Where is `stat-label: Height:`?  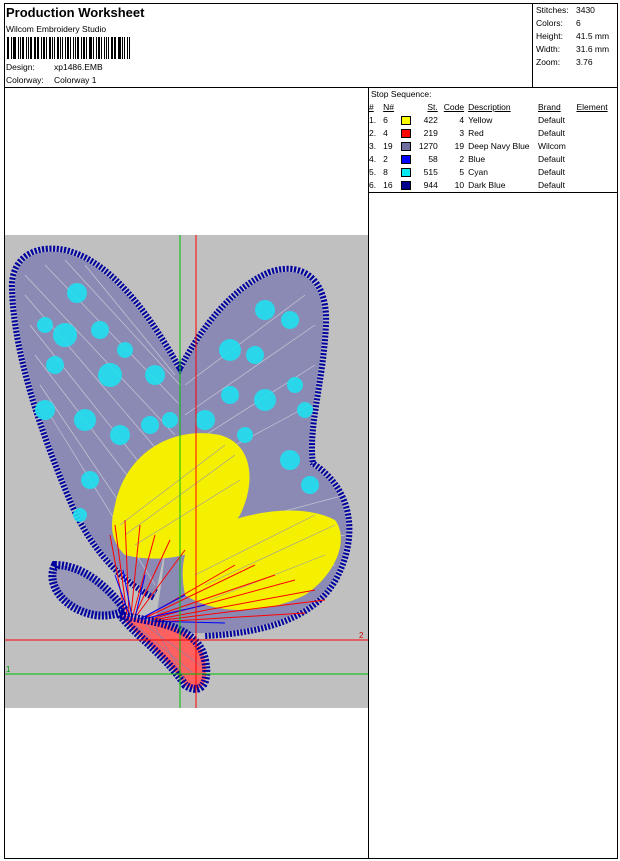 stat-label: Height: is located at coordinates (549, 36).